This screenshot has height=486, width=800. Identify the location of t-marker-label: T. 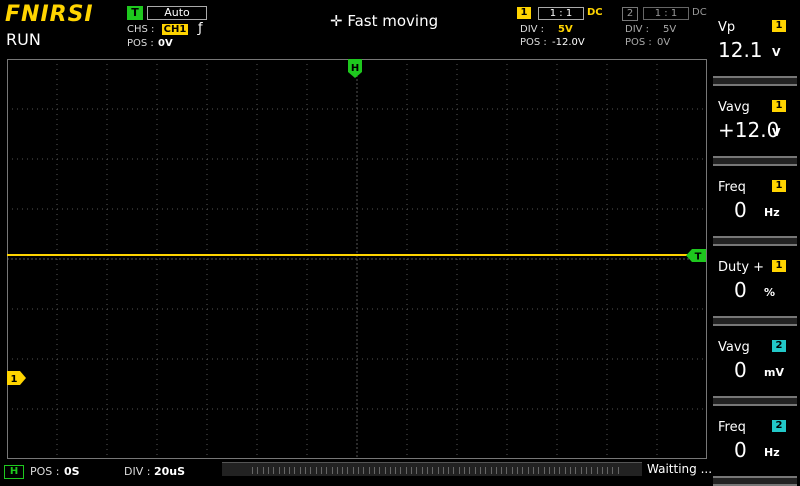
(698, 257).